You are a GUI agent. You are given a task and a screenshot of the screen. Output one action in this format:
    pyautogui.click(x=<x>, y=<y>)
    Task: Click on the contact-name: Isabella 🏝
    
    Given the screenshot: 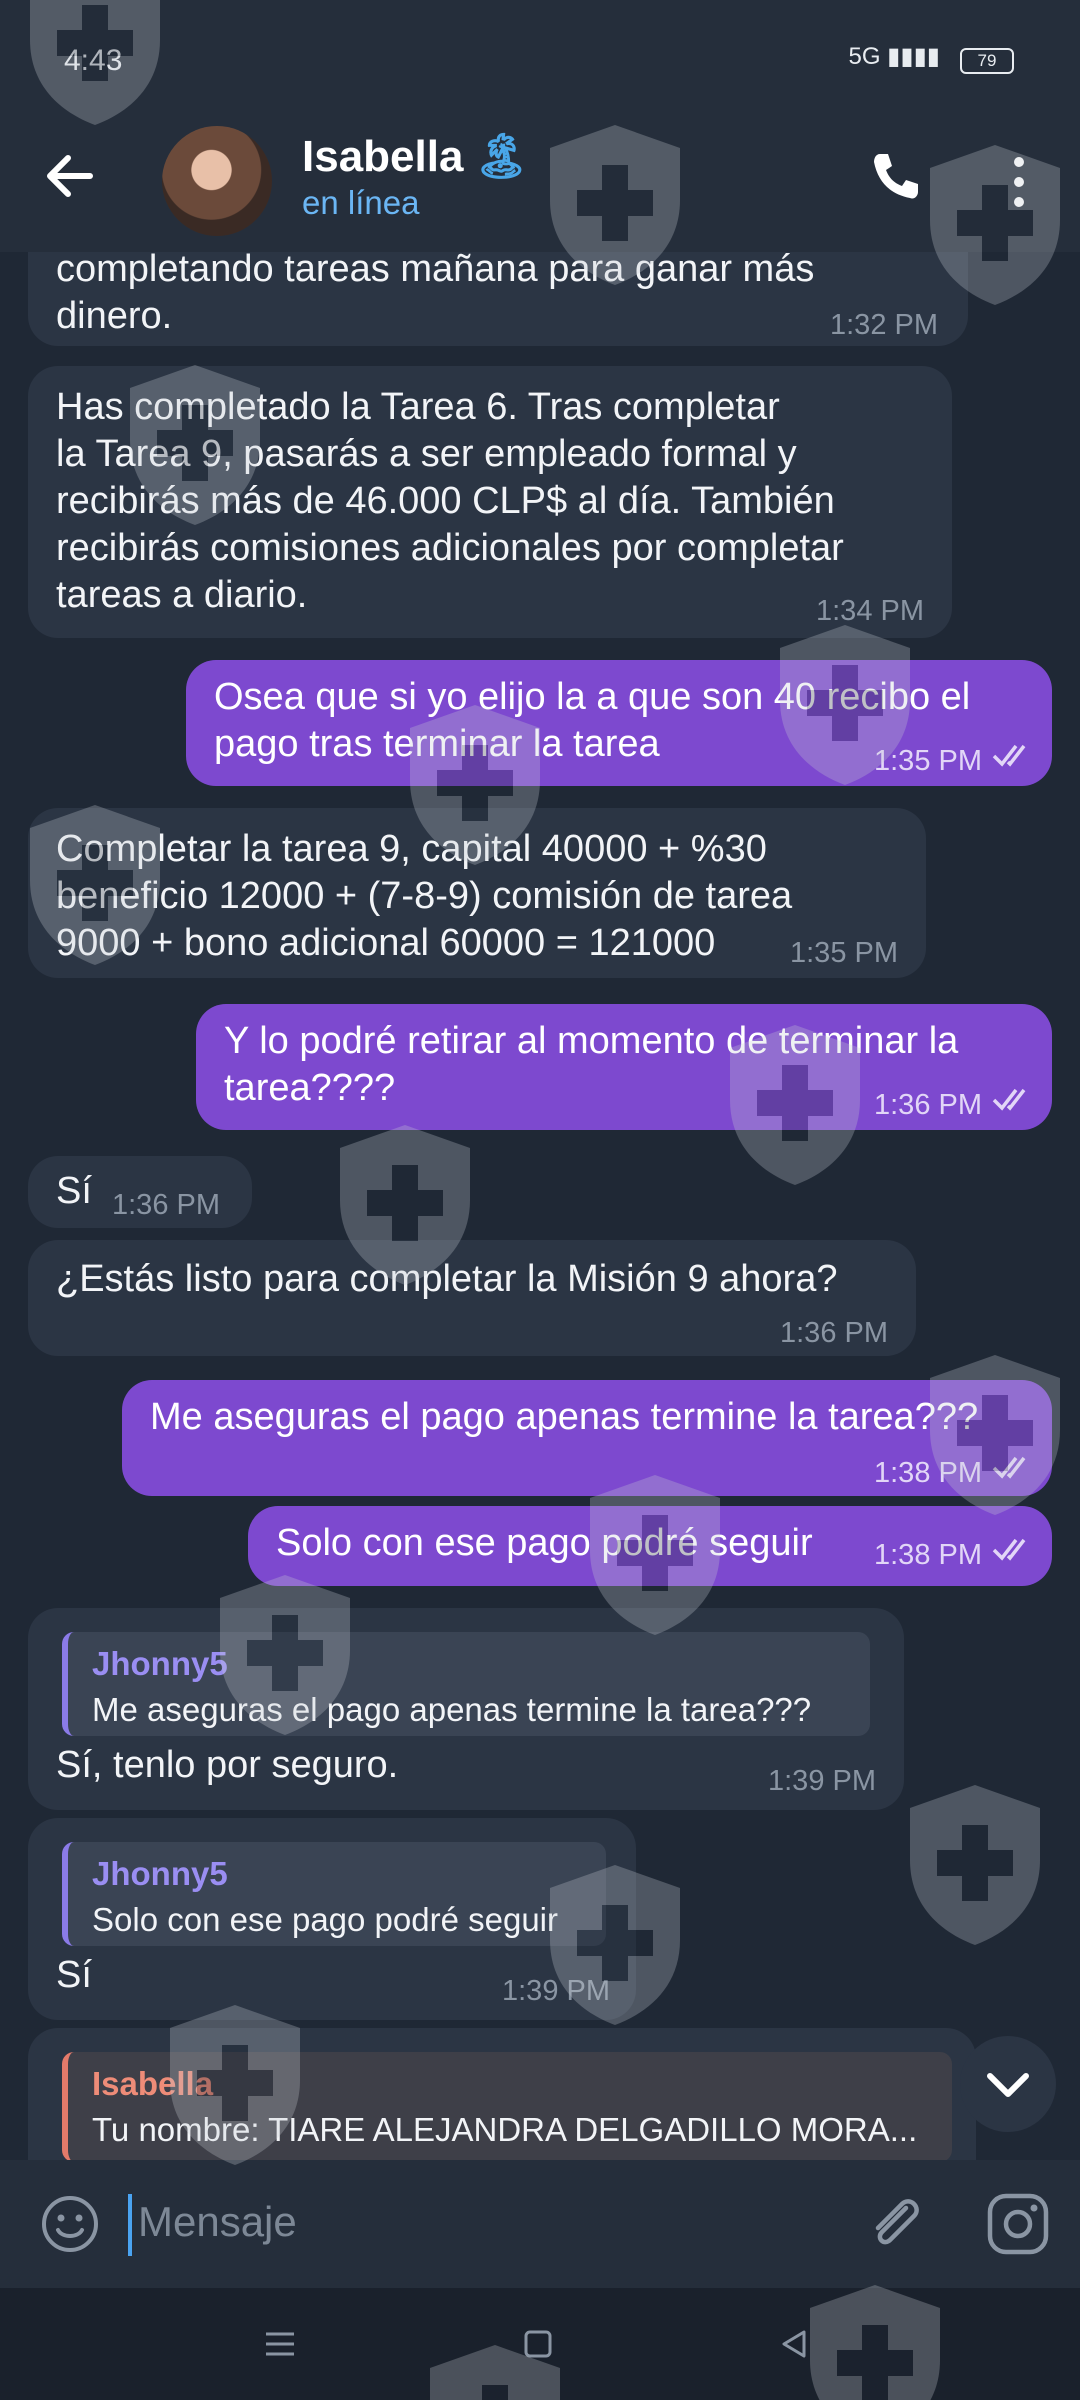 What is the action you would take?
    pyautogui.click(x=415, y=156)
    